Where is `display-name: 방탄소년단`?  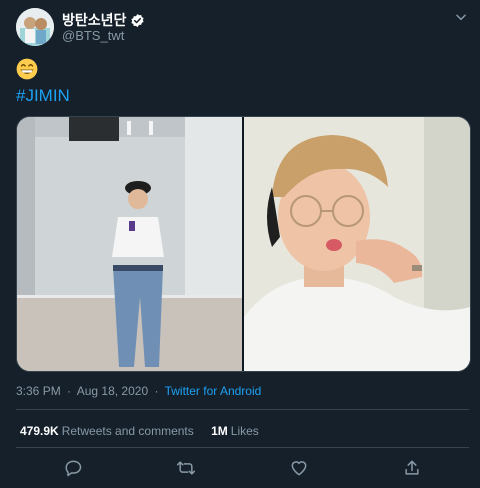 display-name: 방탄소년단 is located at coordinates (94, 20).